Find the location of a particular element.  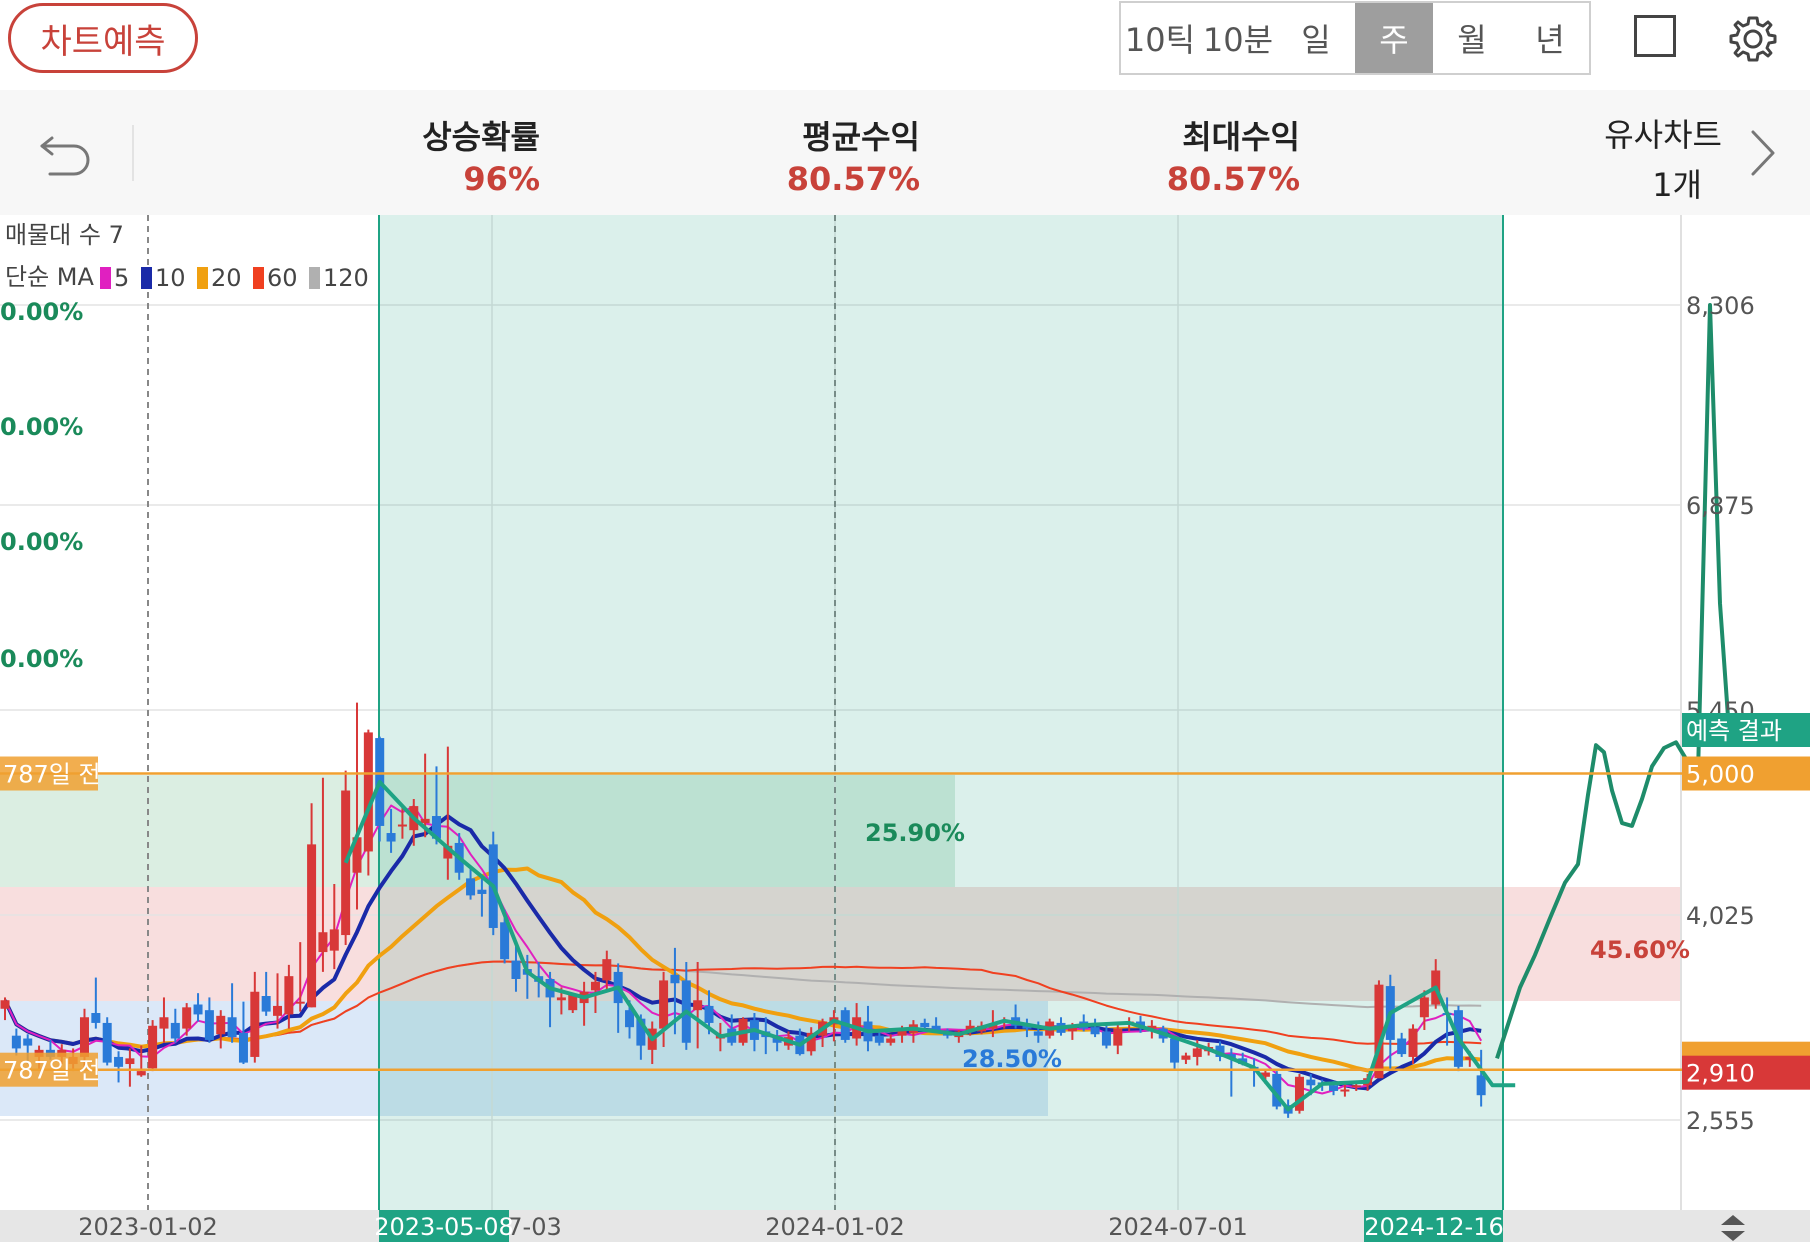

ma-legend-period: 120 is located at coordinates (346, 278).